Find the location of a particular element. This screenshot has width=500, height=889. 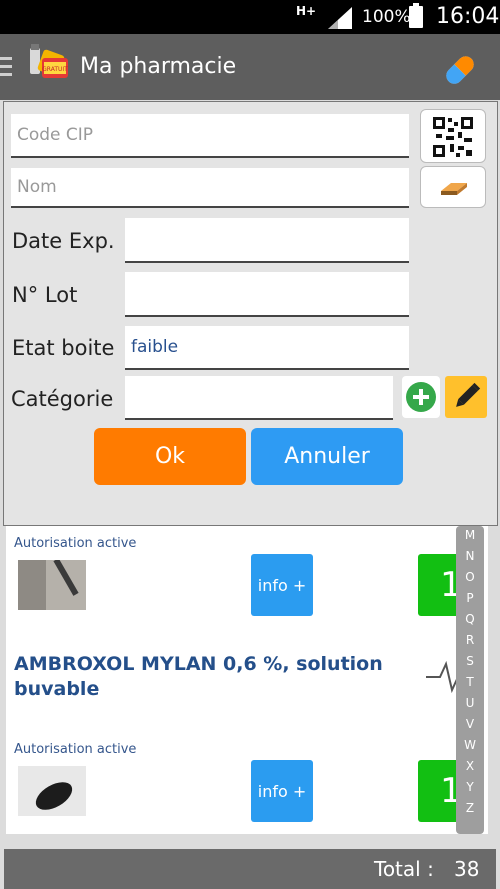

page-title: Ma pharmacie is located at coordinates (158, 66).